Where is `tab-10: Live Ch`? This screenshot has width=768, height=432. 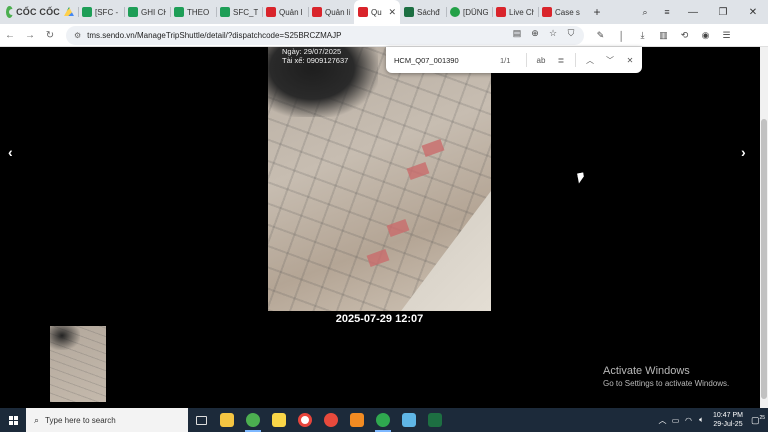 tab-10: Live Ch is located at coordinates (515, 12).